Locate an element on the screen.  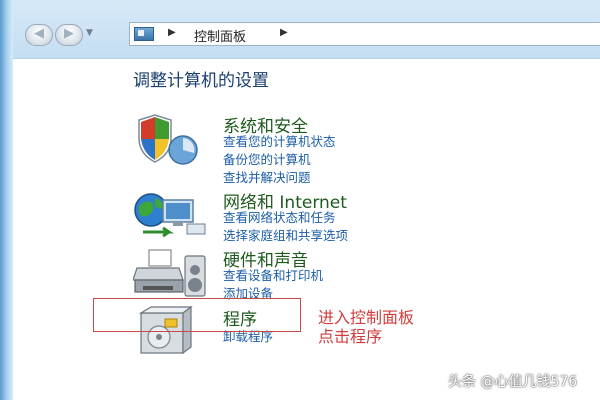
link-view-network-status: 查看网络状态和任务 is located at coordinates (279, 216).